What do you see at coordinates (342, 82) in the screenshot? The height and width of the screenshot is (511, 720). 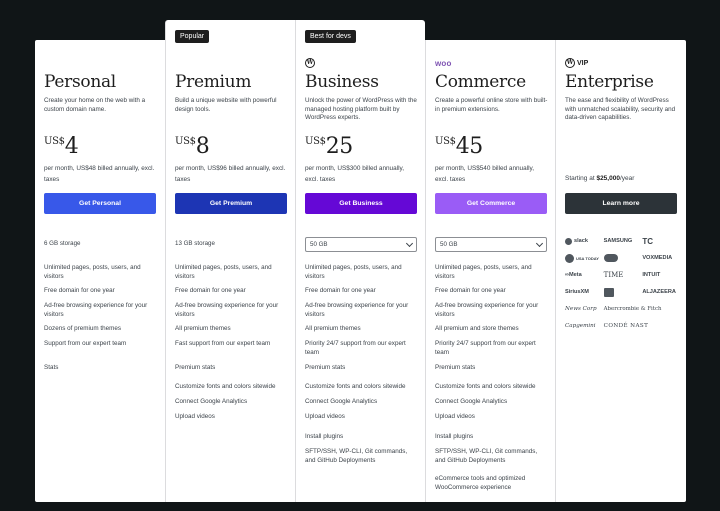 I see `plan-name: Business` at bounding box center [342, 82].